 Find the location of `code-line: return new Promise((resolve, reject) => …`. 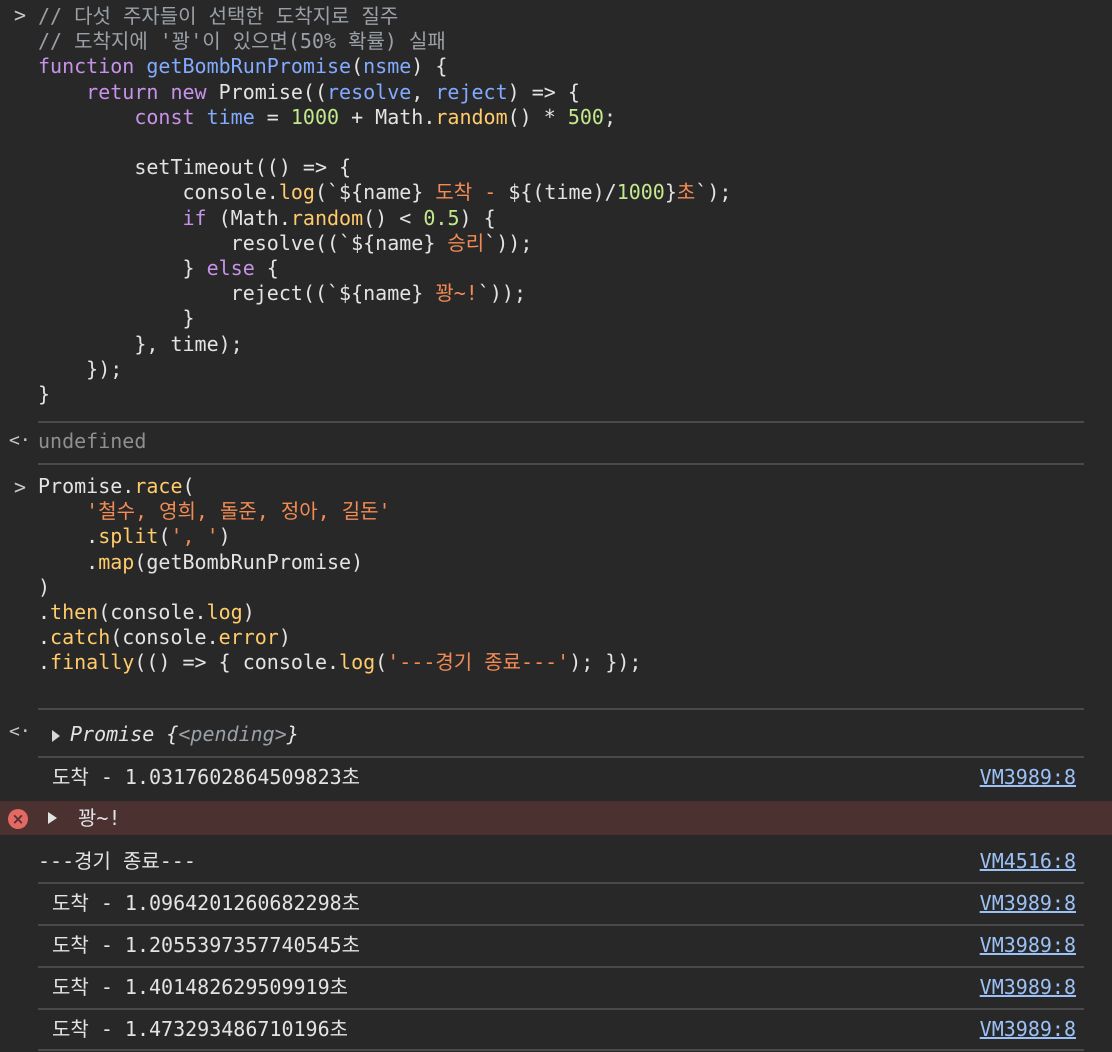

code-line: return new Promise((resolve, reject) => … is located at coordinates (309, 92).